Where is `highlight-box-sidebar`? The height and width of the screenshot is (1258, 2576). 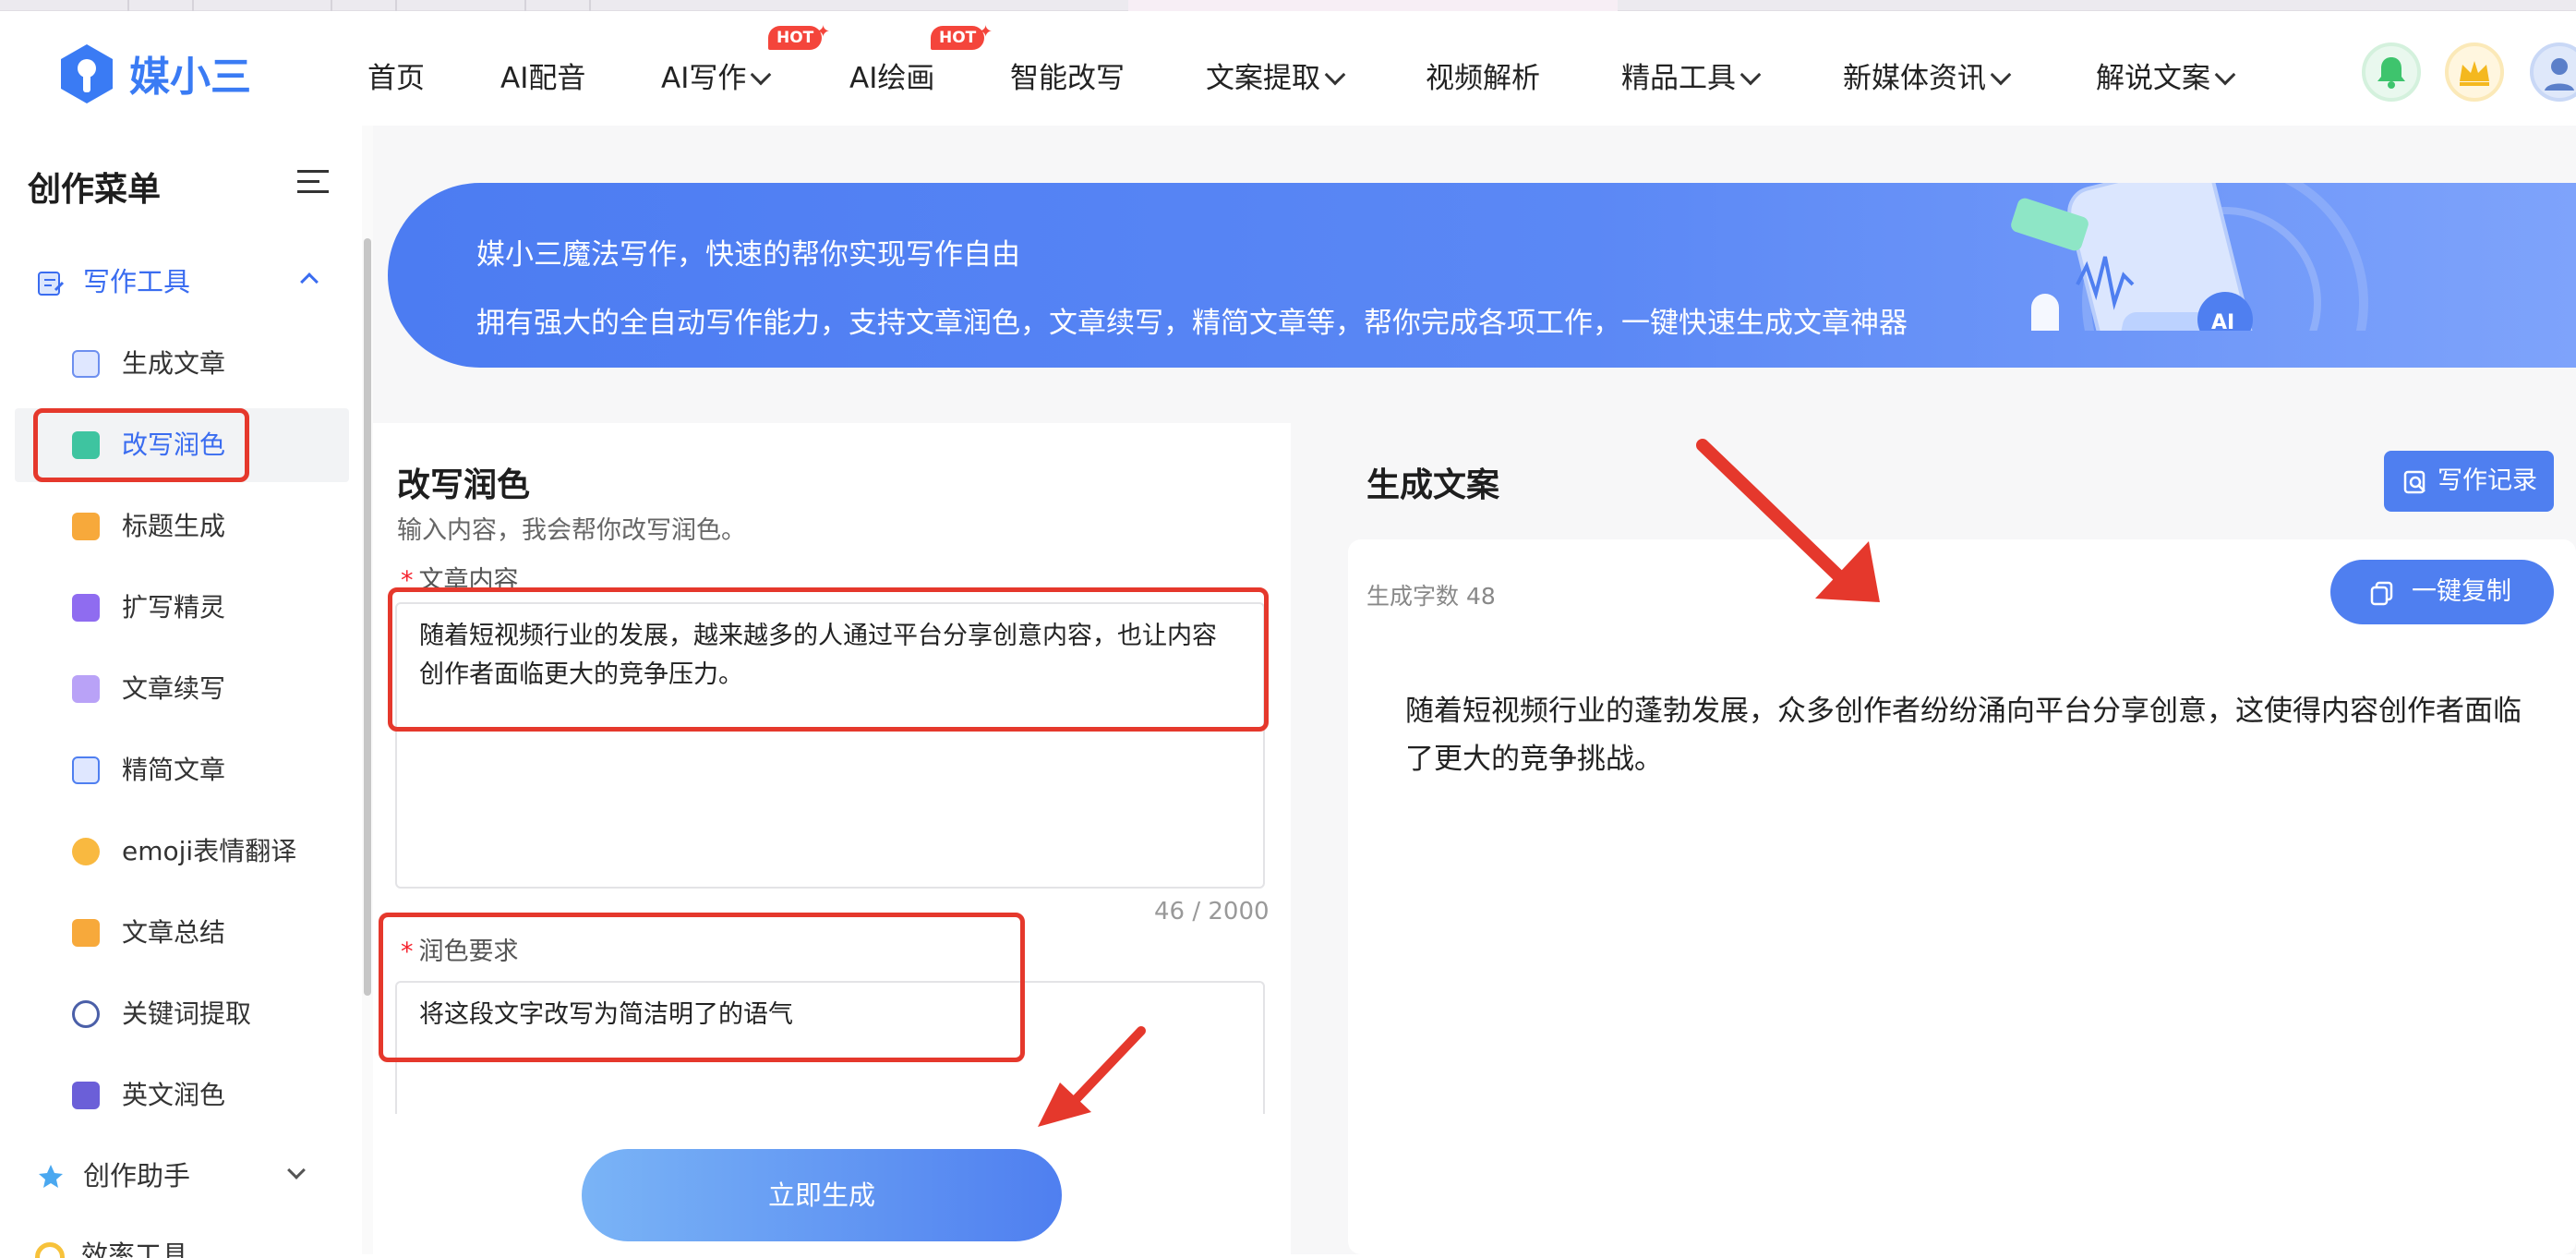
highlight-box-sidebar is located at coordinates (141, 445).